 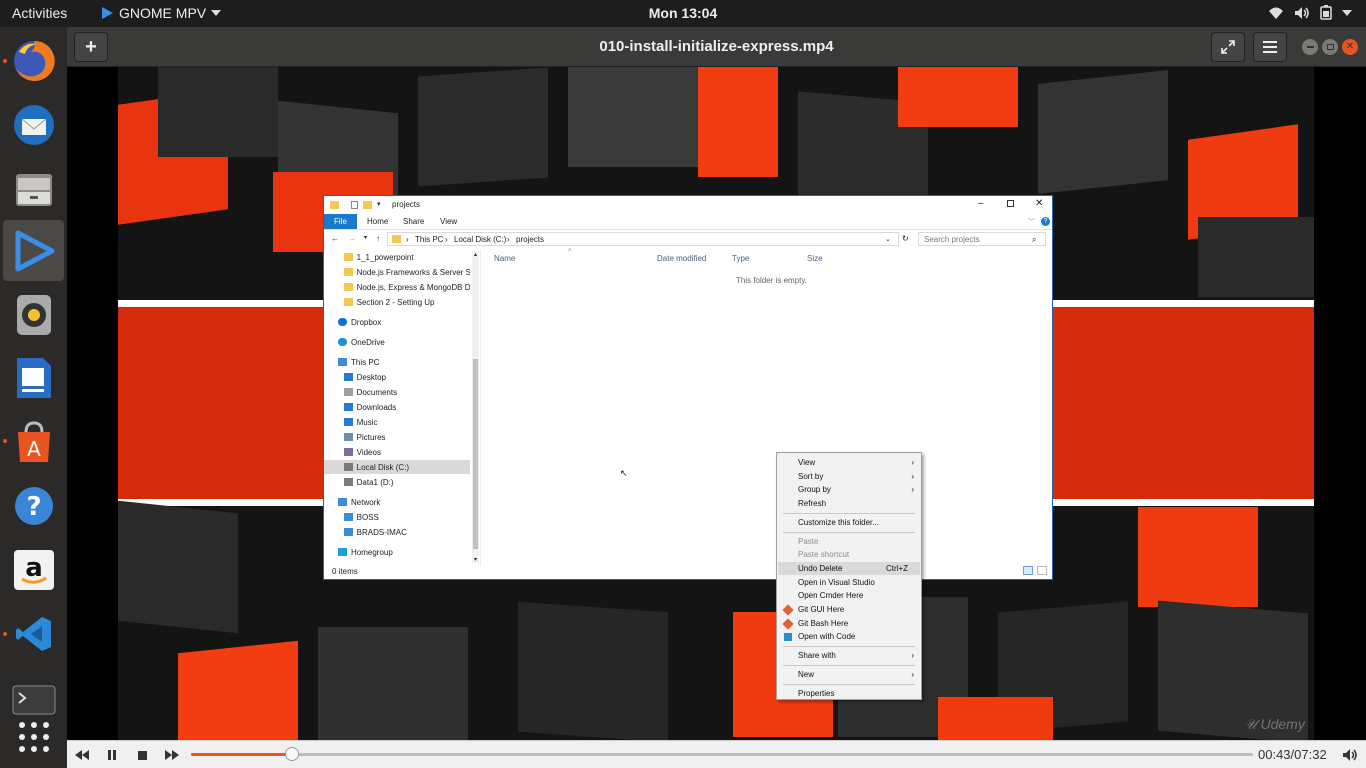 I want to click on menu-item: View ›, so click(x=849, y=462).